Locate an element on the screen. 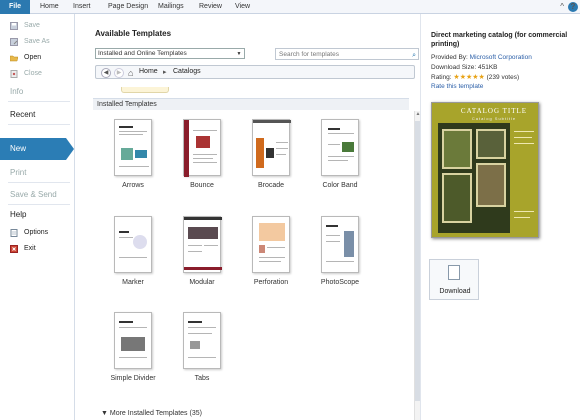 The image size is (580, 420). template-thumb-brocade is located at coordinates (271, 147).